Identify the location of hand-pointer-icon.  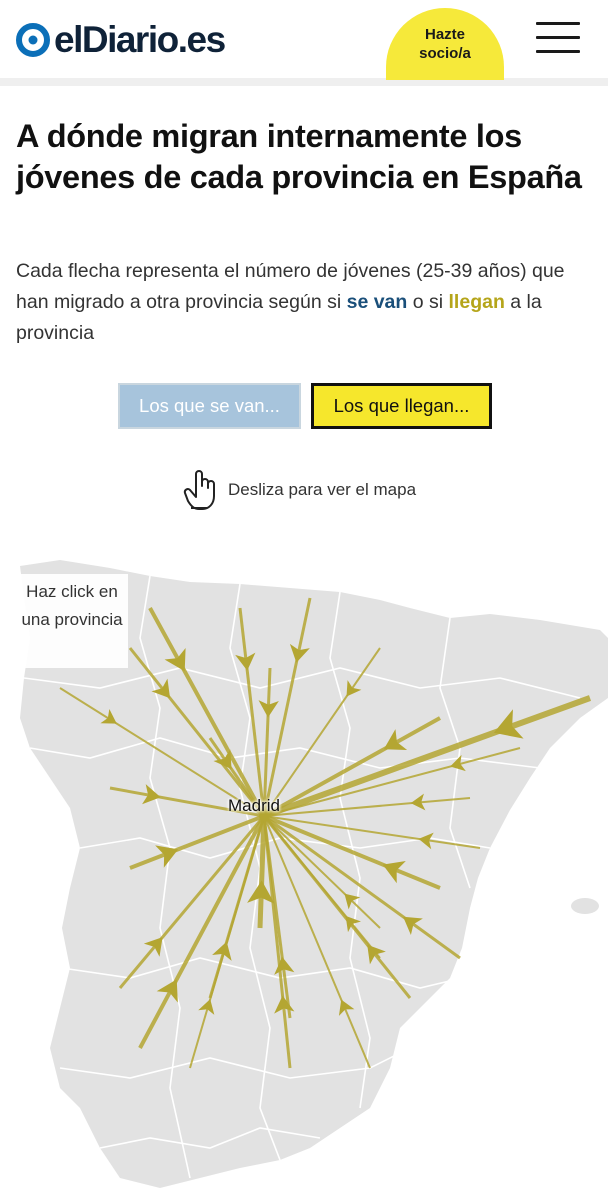
(199, 490).